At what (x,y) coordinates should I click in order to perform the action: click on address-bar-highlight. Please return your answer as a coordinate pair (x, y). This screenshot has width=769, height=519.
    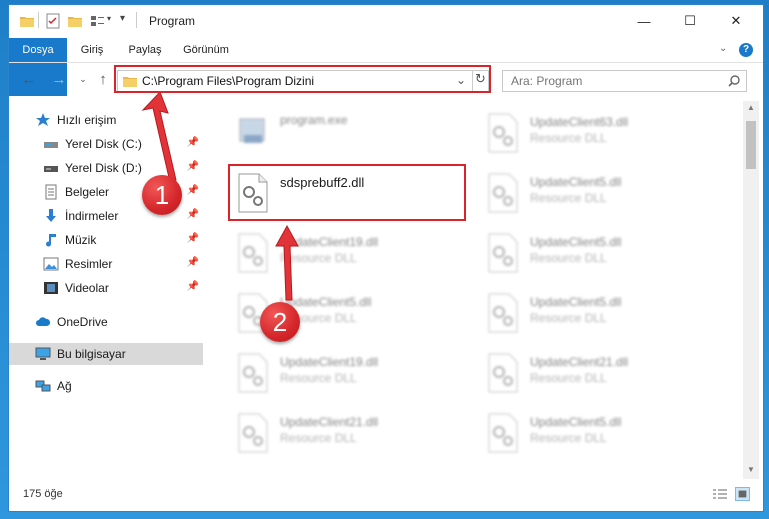
    Looking at the image, I should click on (302, 79).